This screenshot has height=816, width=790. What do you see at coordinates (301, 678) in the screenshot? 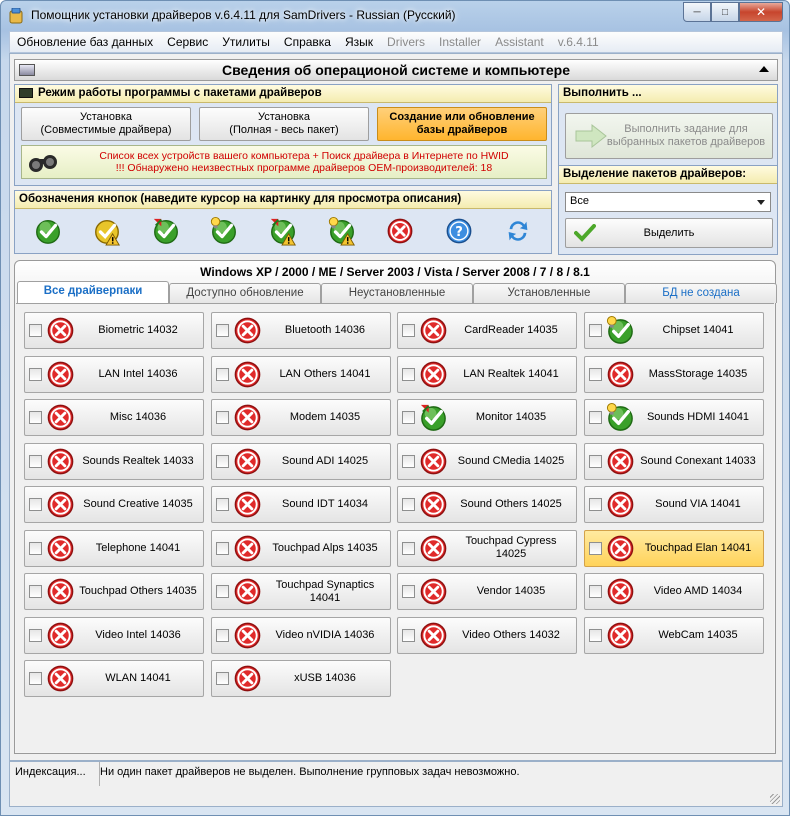
I see `driverpack-item: xUSB 14036` at bounding box center [301, 678].